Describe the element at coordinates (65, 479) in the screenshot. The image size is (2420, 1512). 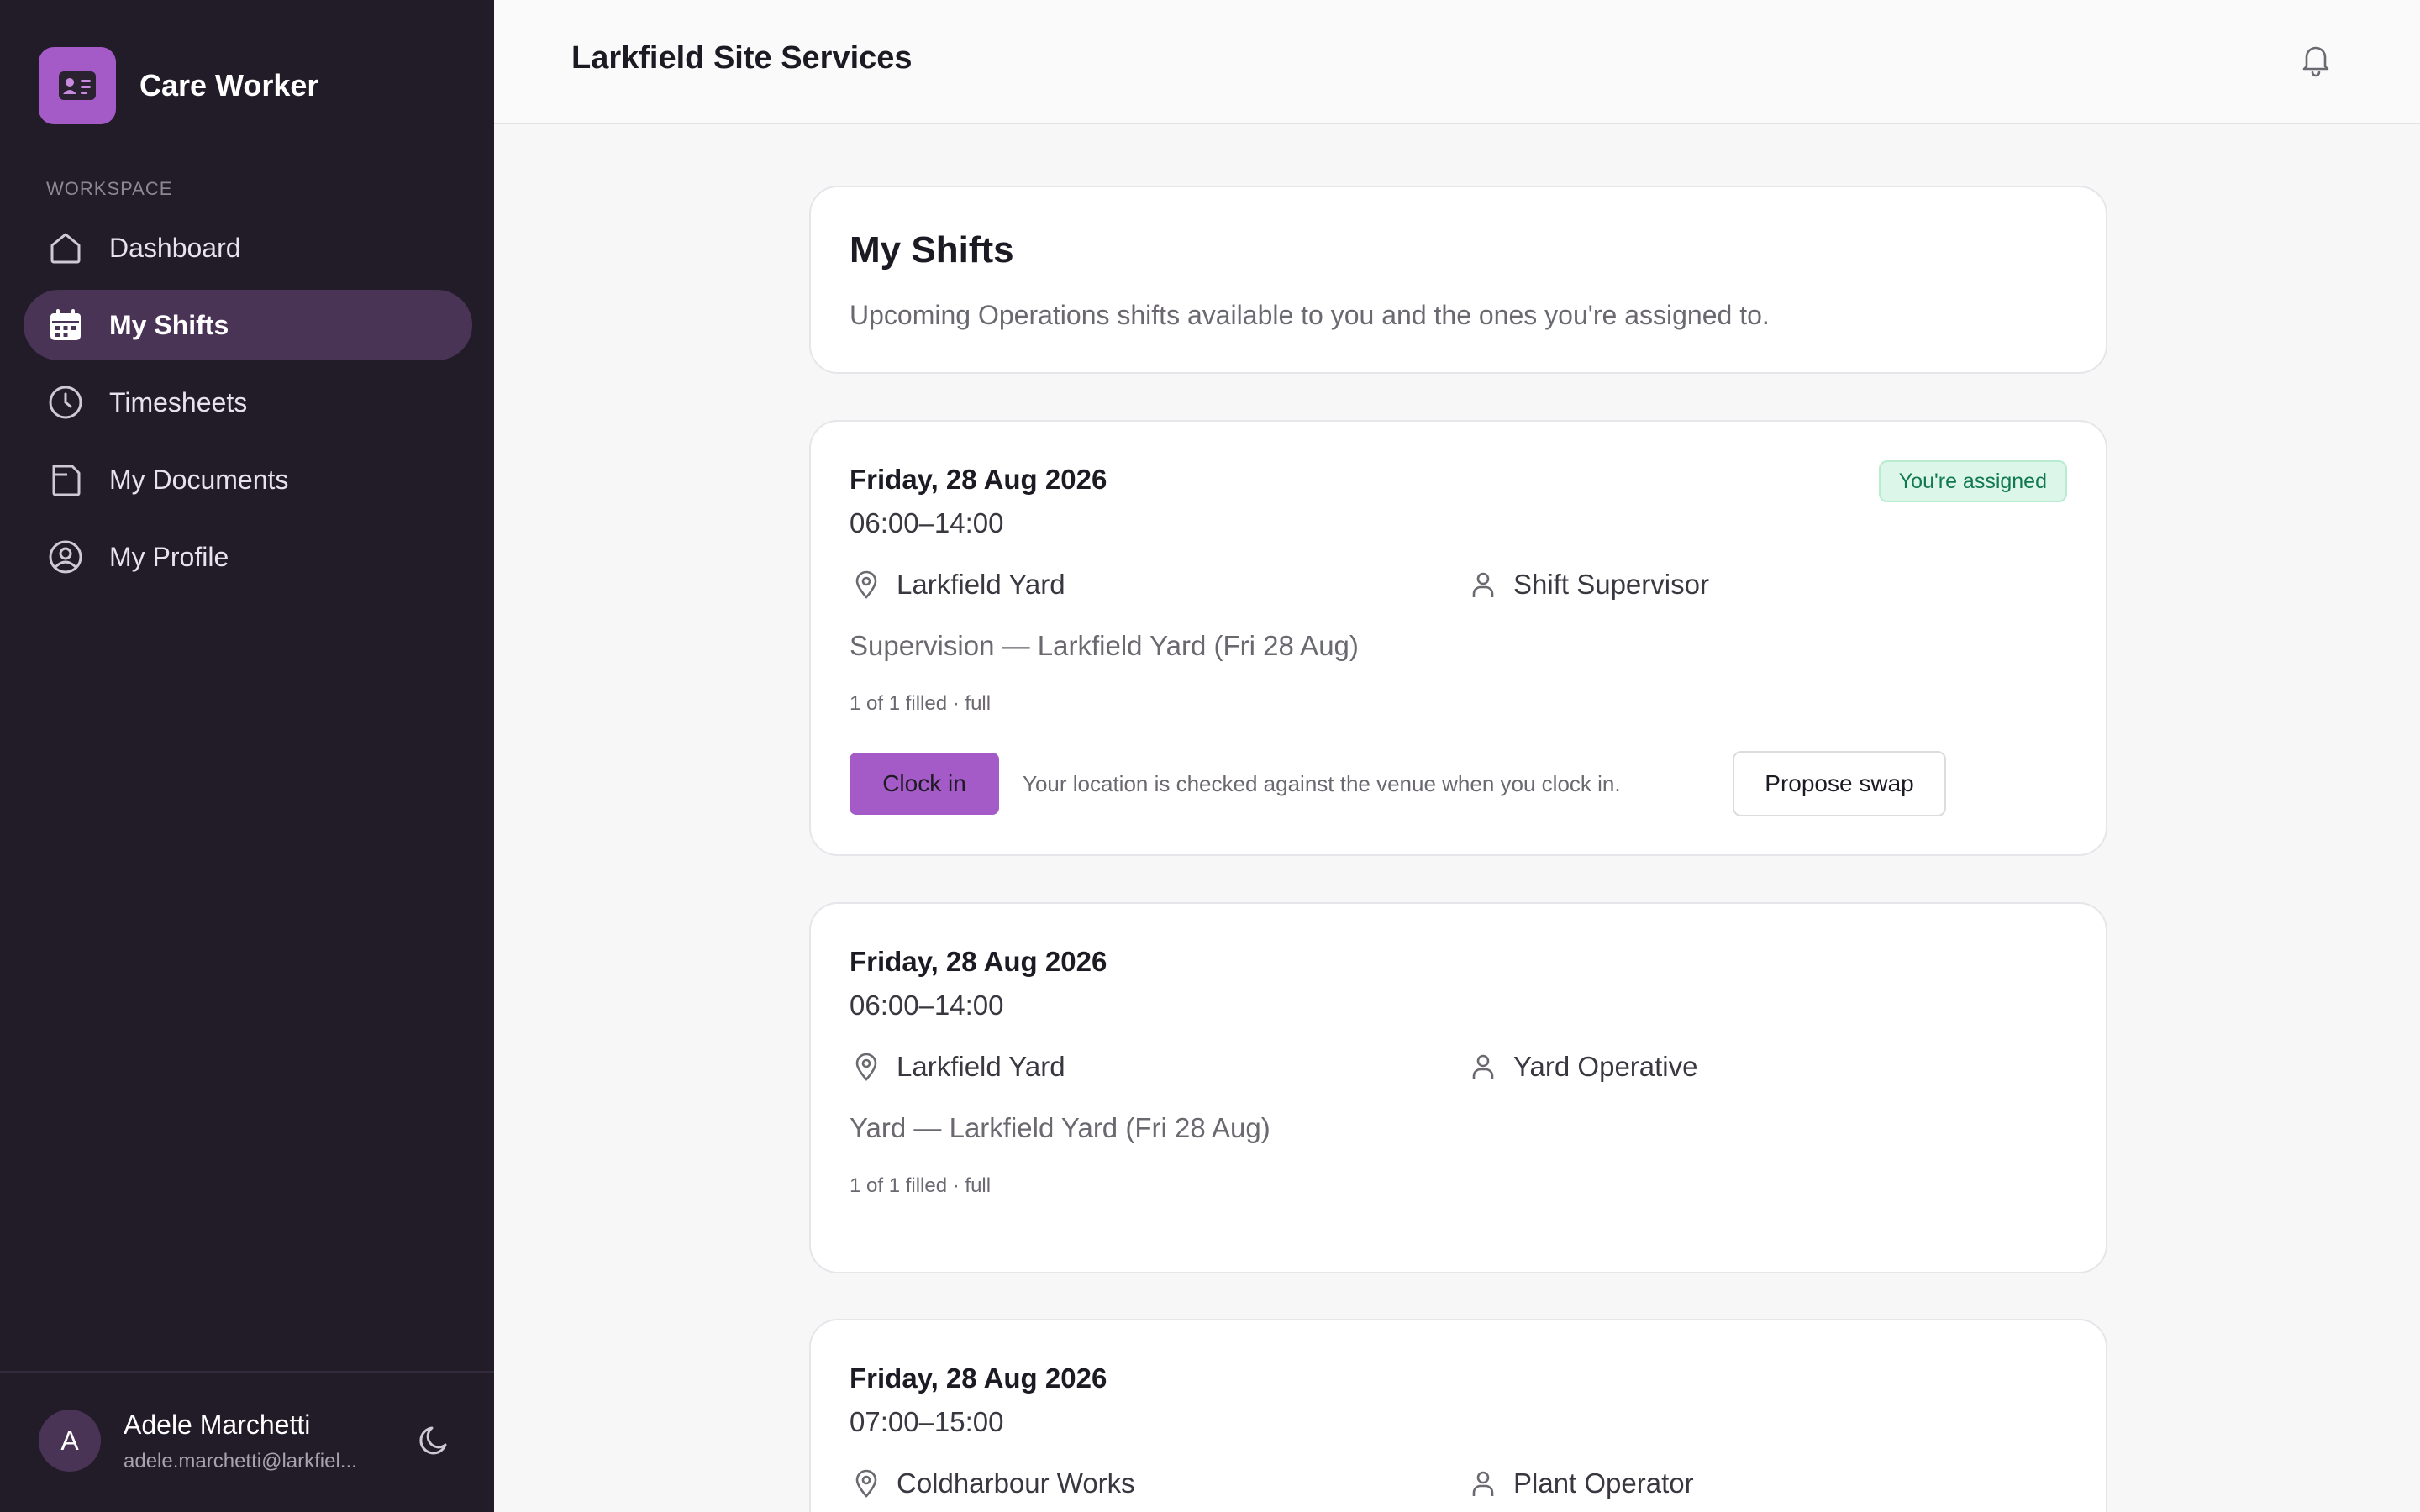
I see `document-icon` at that location.